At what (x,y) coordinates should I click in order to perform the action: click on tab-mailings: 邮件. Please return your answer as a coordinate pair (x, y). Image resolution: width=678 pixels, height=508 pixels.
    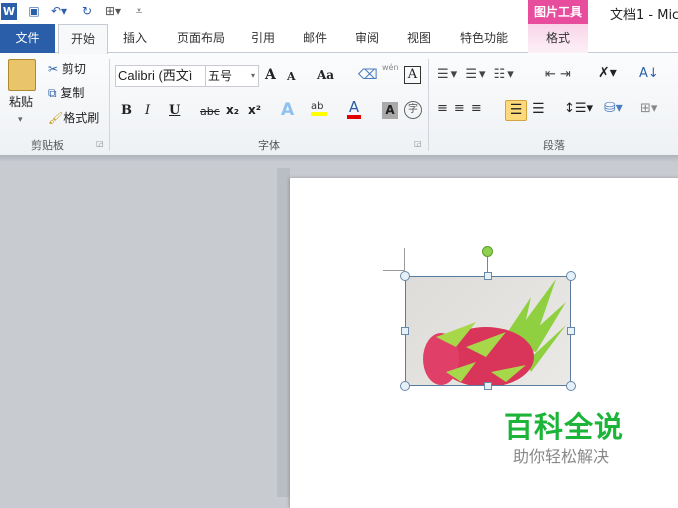
    Looking at the image, I should click on (315, 38).